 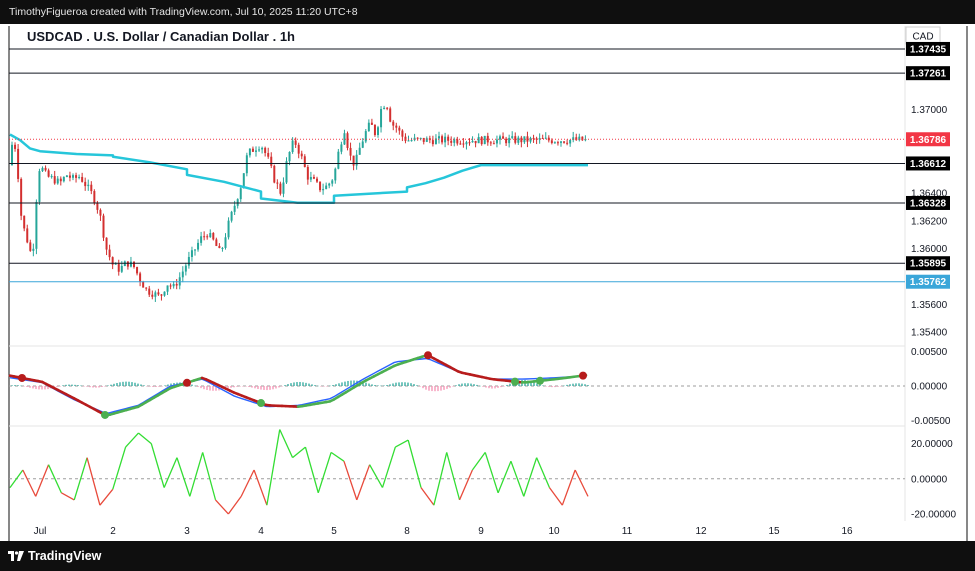 I want to click on time-tick-label: 11, so click(x=627, y=531).